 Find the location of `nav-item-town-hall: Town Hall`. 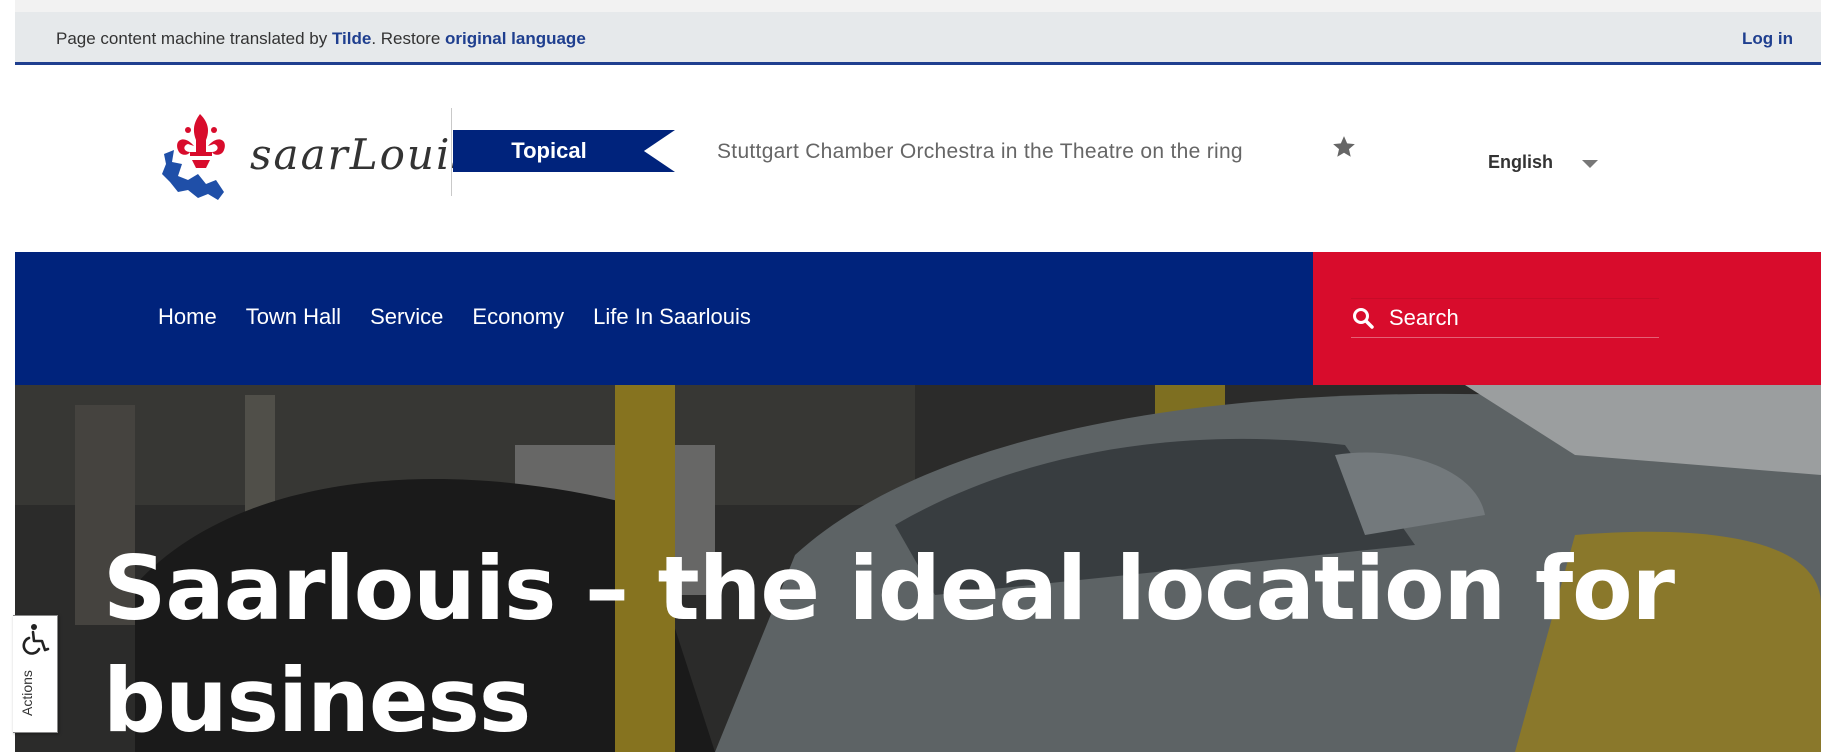

nav-item-town-hall: Town Hall is located at coordinates (293, 317).